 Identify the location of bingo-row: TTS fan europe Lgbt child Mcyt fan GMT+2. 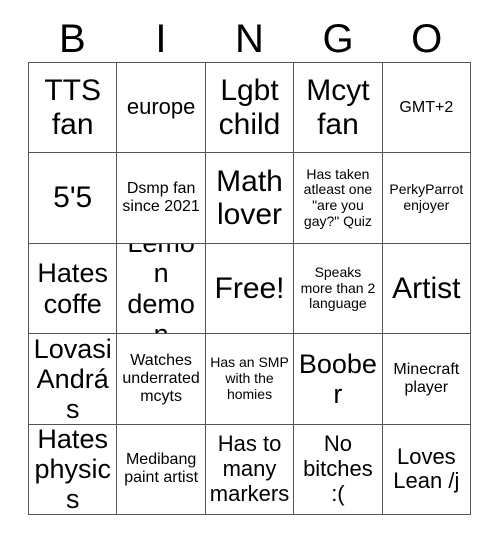
(250, 108).